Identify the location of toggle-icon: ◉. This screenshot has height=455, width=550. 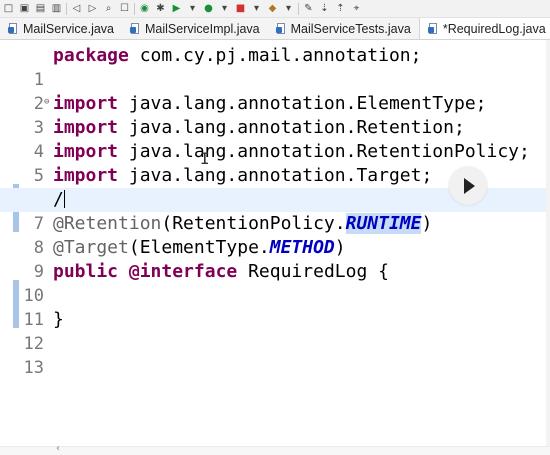
(144, 8).